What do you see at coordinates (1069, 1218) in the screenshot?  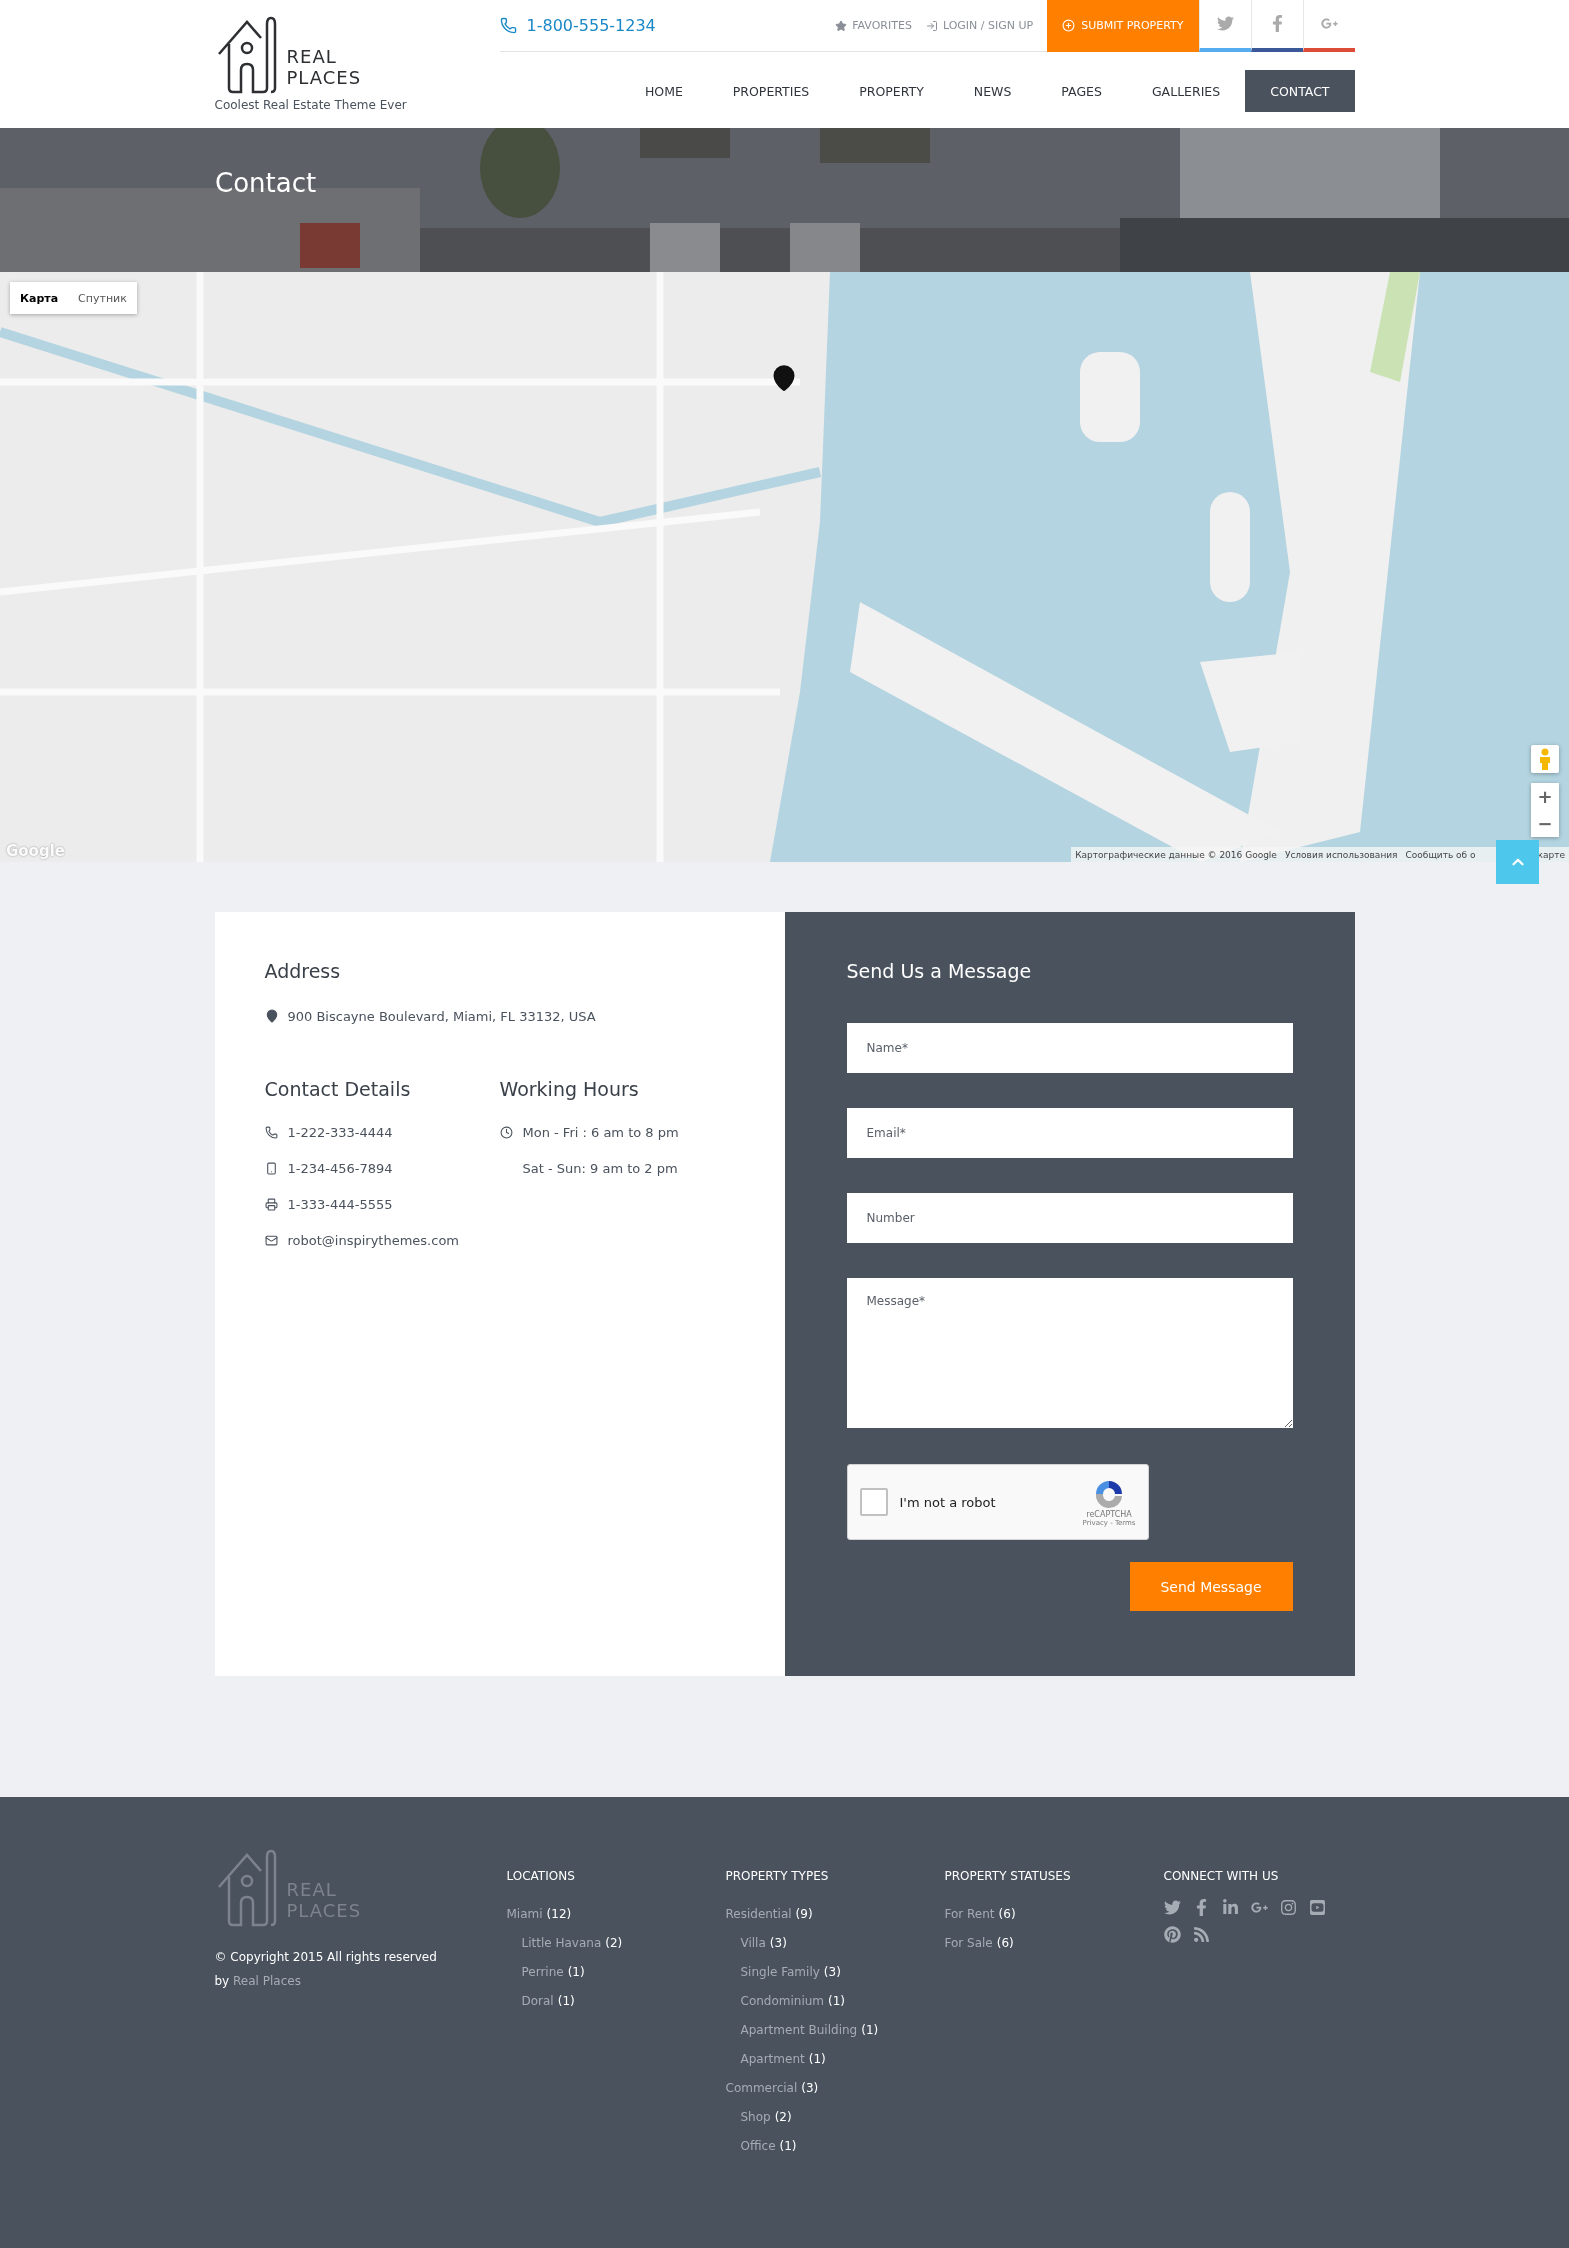 I see `input-field: Number` at bounding box center [1069, 1218].